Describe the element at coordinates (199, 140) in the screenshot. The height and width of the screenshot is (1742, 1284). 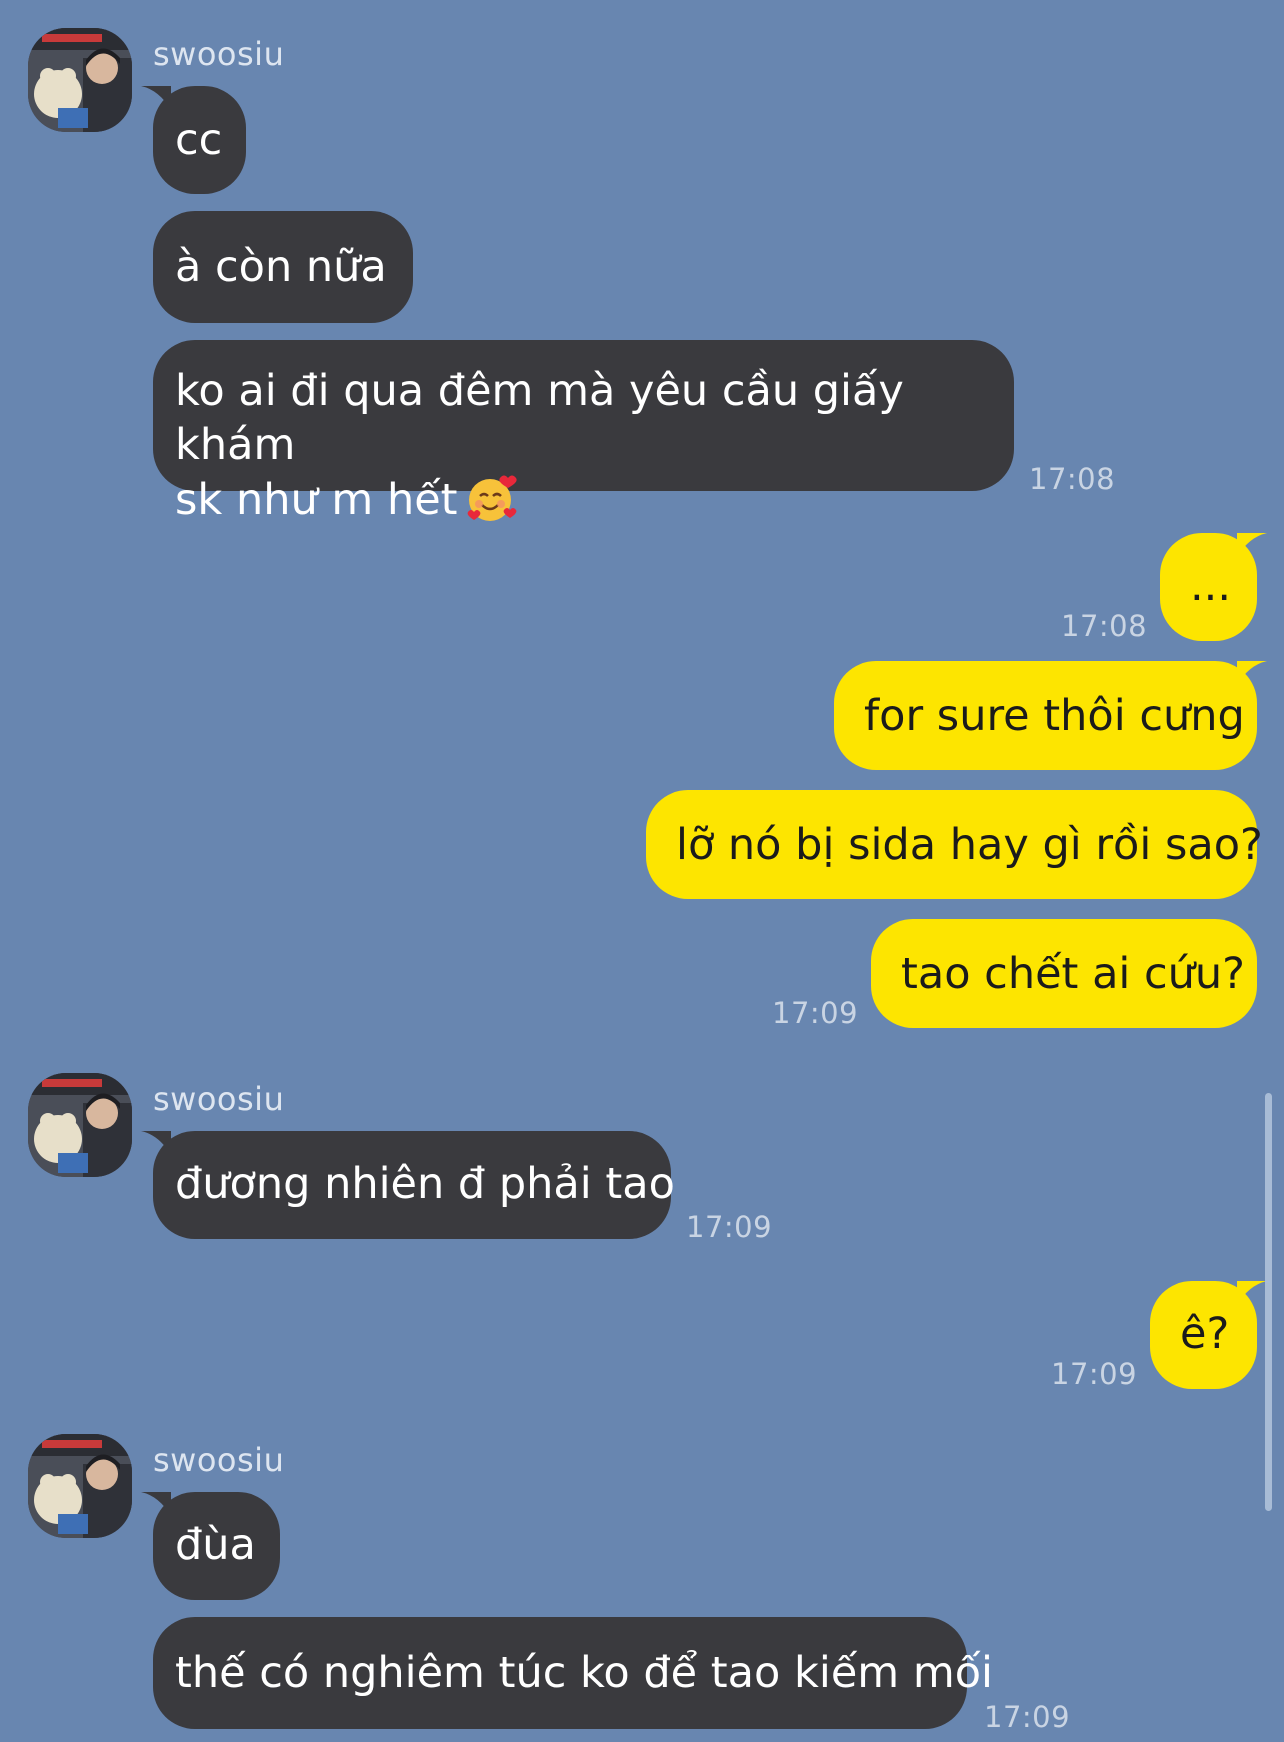
I see `message-text: cc` at that location.